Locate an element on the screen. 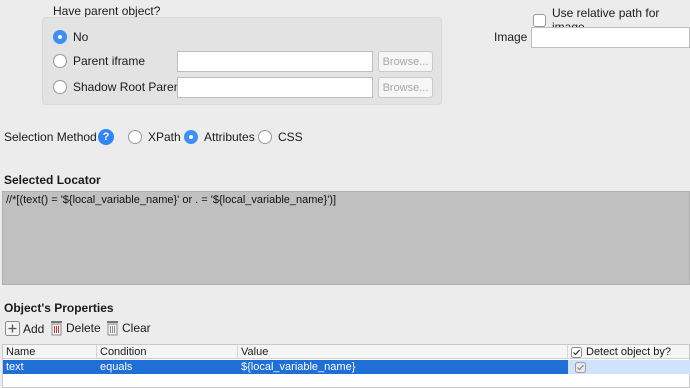  radio-no-label: No is located at coordinates (81, 37).